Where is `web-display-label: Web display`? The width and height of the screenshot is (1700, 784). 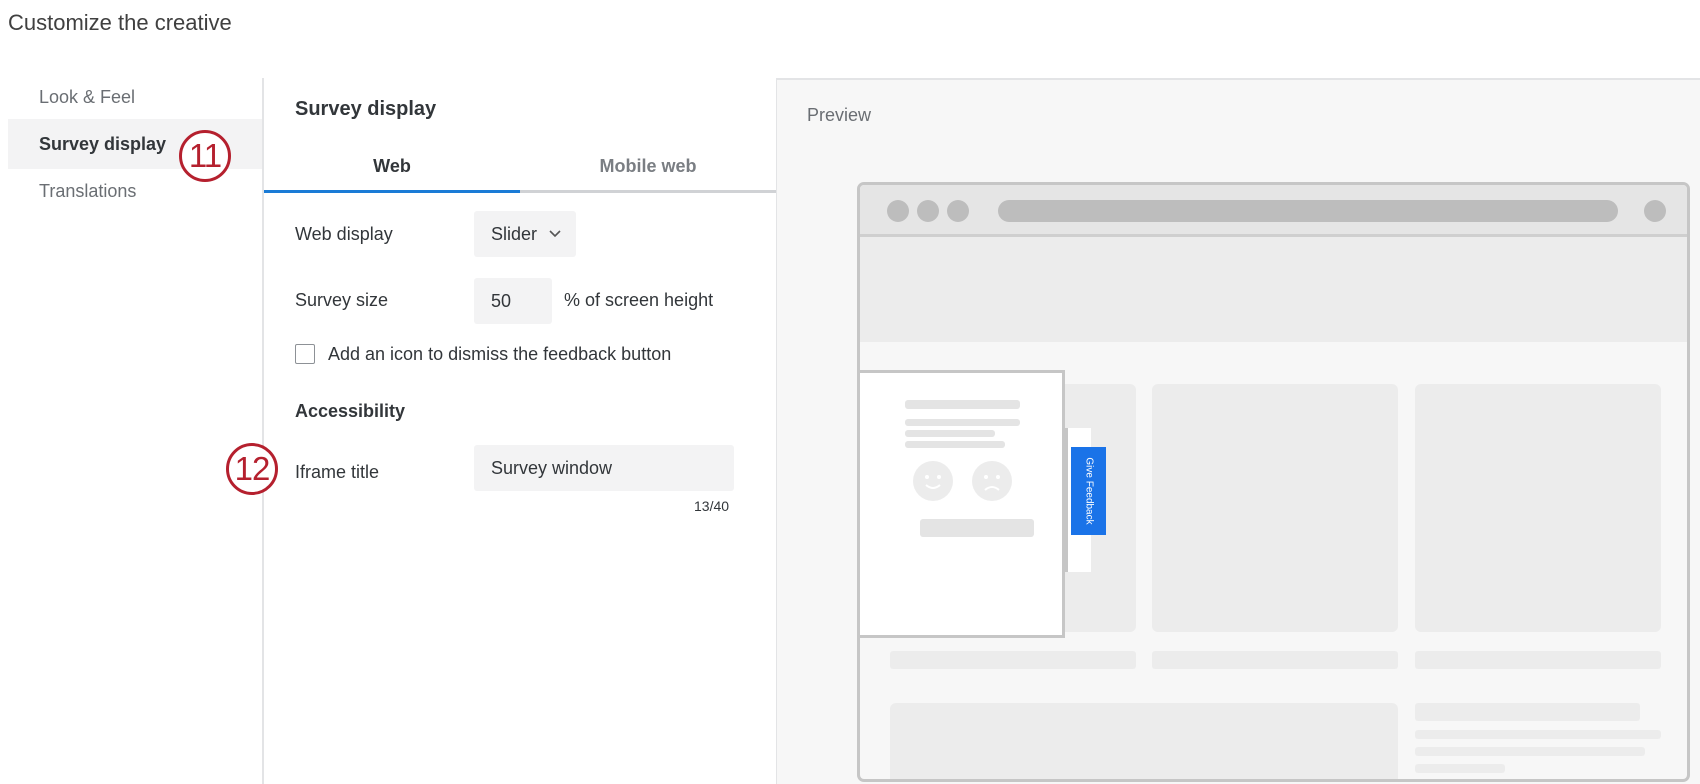 web-display-label: Web display is located at coordinates (344, 234).